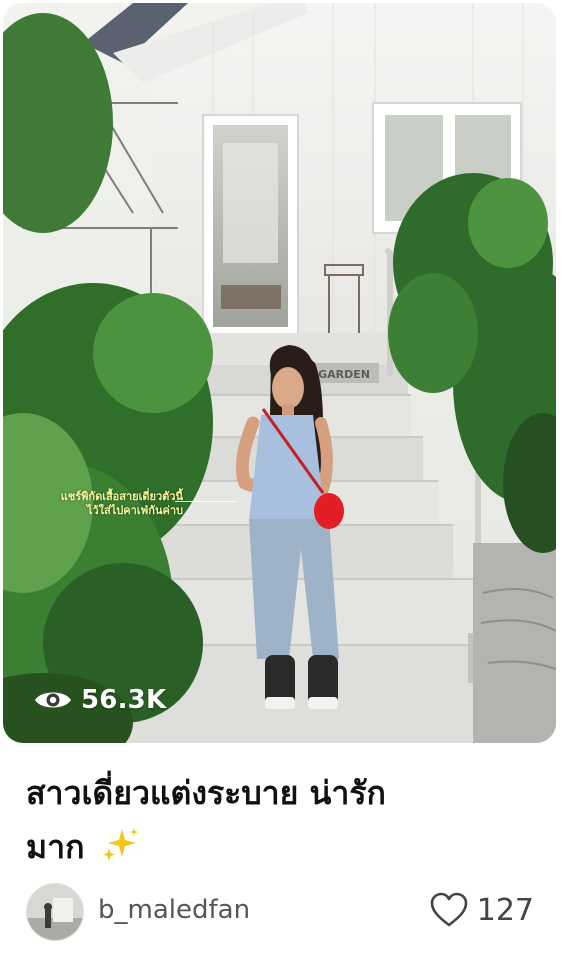  Describe the element at coordinates (134, 510) in the screenshot. I see `overlay-caption-line-2: ไว้ใส่ไปคาเฟ่กันค่าบ` at that location.